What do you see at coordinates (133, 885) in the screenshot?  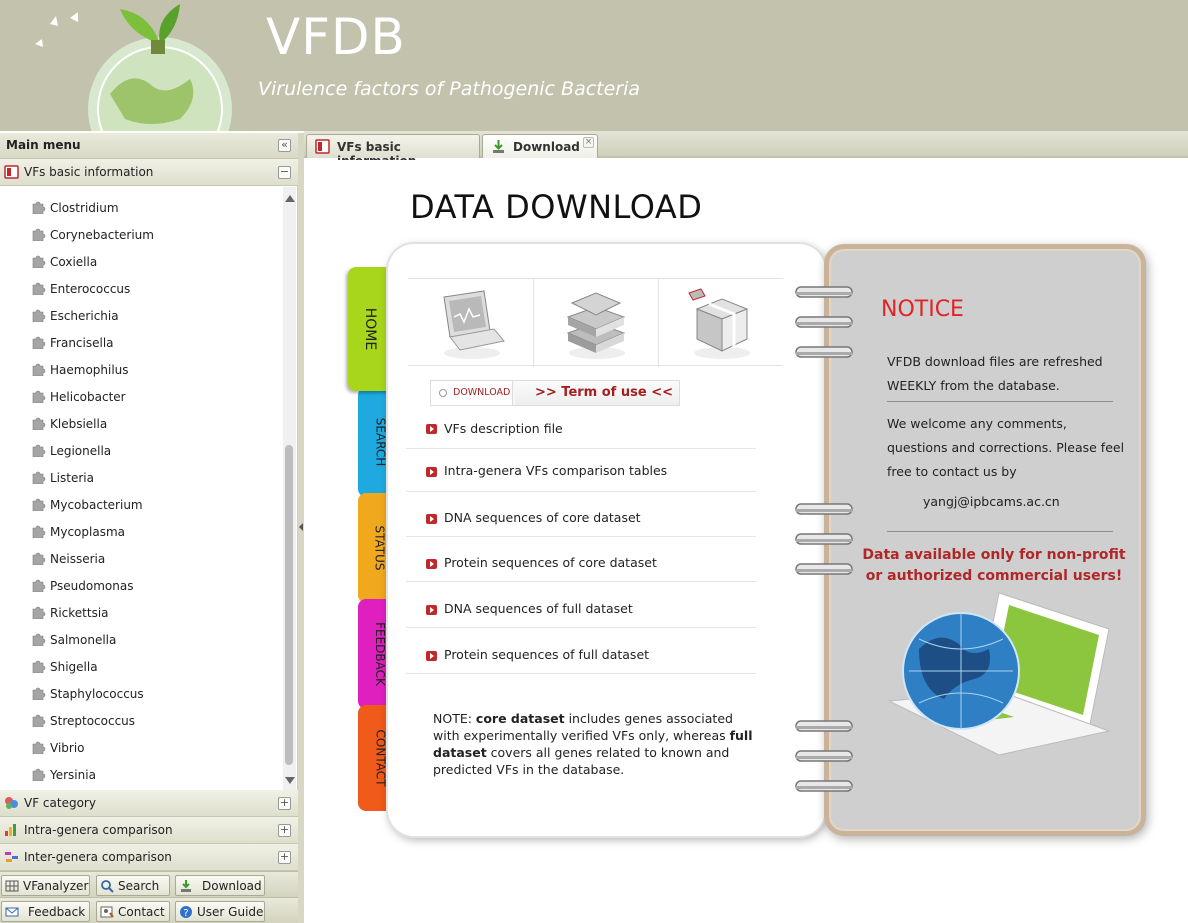 I see `search-button: Search` at bounding box center [133, 885].